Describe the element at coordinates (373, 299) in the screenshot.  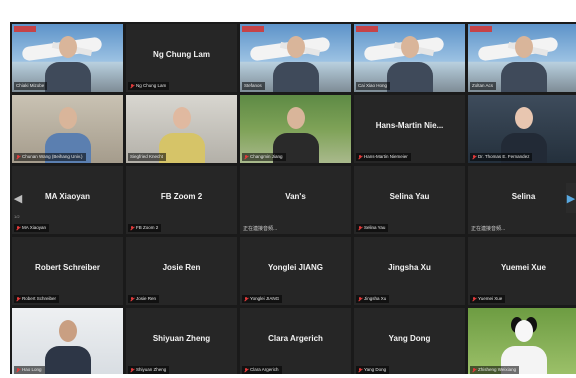
I see `participant-label: Jingsha Xu` at that location.